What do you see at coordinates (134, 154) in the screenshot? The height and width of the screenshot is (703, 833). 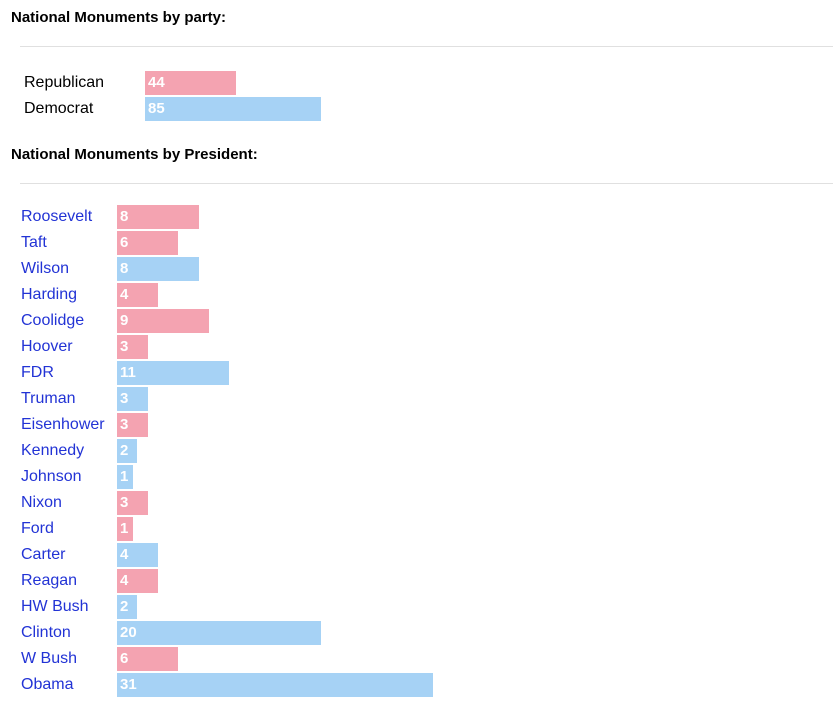 I see `president-section-title: National Monuments by President:` at bounding box center [134, 154].